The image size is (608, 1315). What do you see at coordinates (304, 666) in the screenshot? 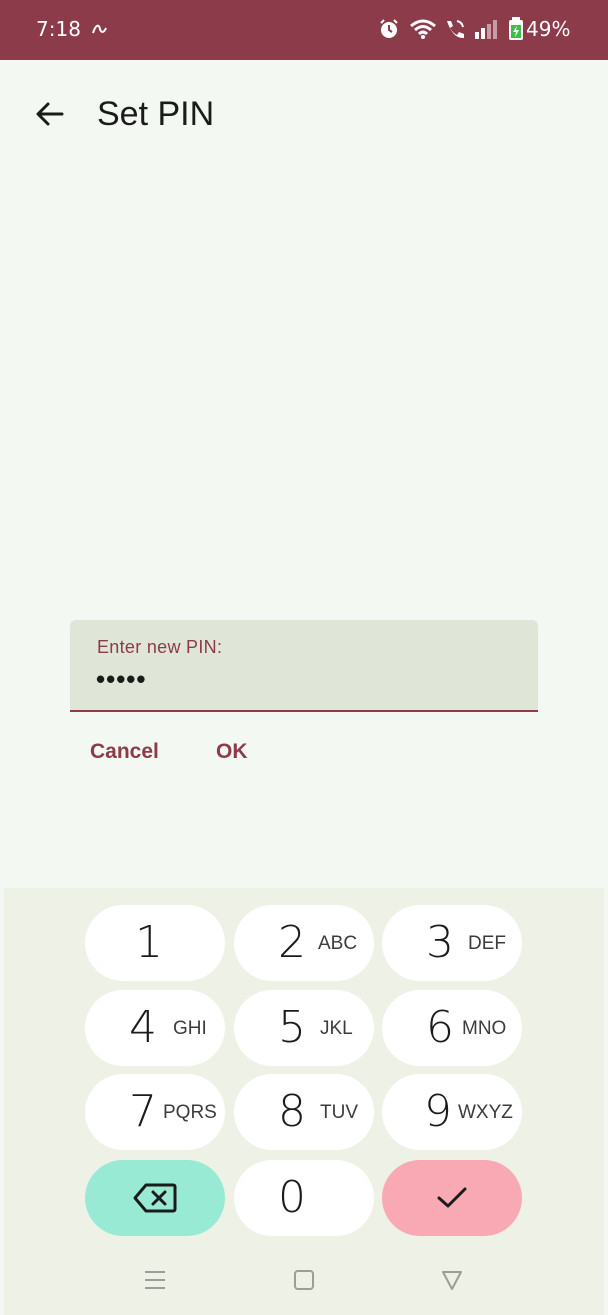
I see `pin-input: Enter new PIN: •••••` at bounding box center [304, 666].